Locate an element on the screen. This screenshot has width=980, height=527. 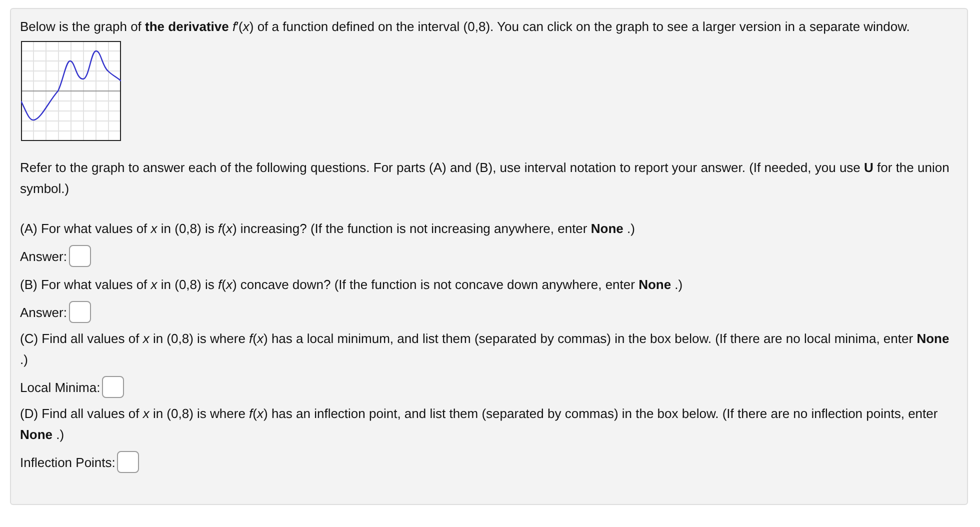
answer-label: Inflection Points: is located at coordinates (68, 462).